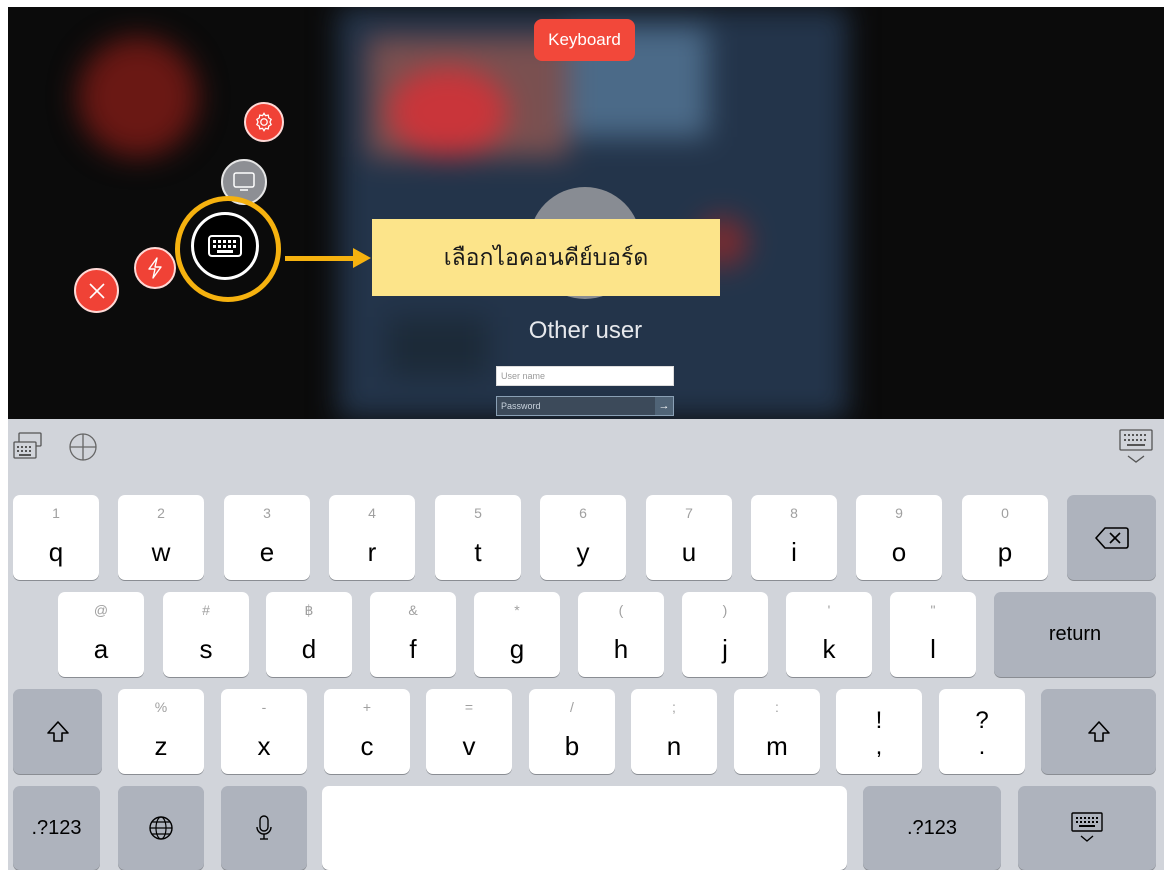 The image size is (1164, 870). Describe the element at coordinates (56, 828) in the screenshot. I see `numbers-key-left: .?123` at that location.